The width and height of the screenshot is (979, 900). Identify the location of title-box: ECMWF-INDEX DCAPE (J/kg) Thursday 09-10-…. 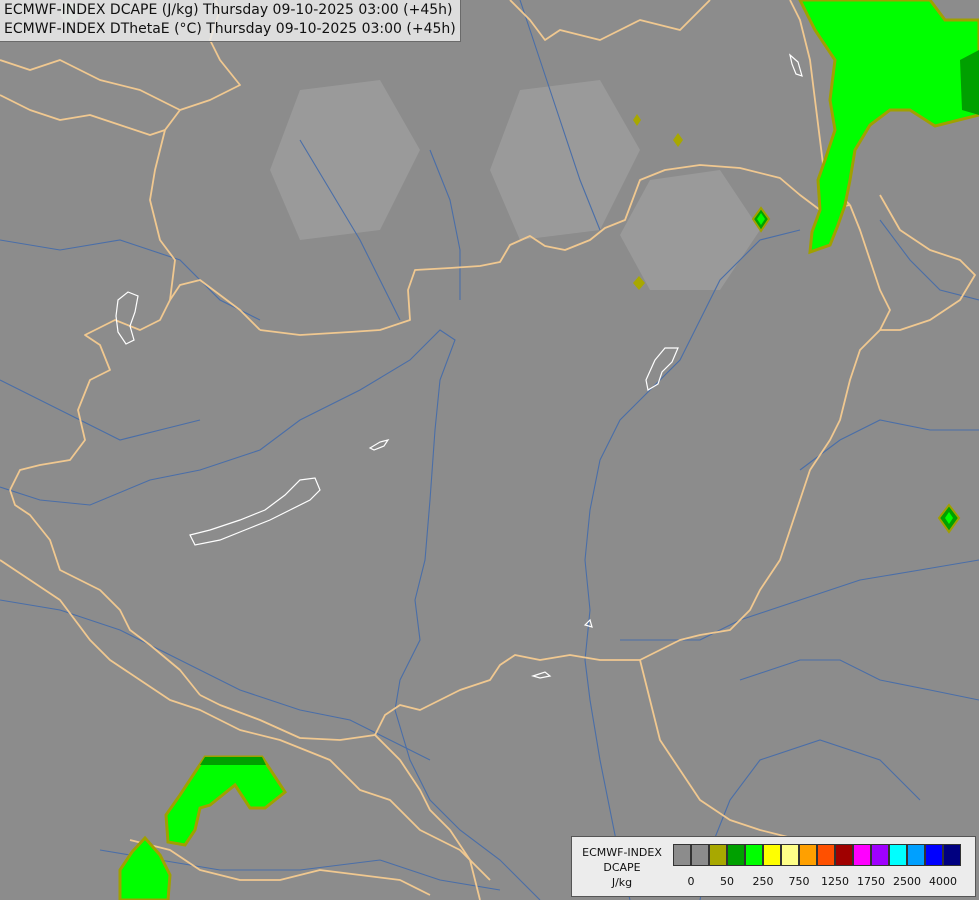
(230, 21).